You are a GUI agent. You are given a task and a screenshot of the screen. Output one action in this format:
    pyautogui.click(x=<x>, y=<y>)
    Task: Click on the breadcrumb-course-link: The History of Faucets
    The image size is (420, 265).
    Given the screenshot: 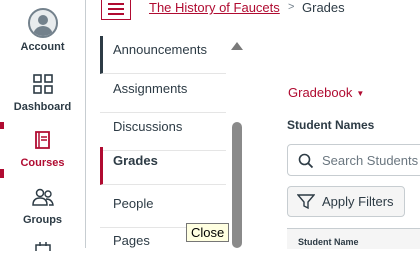 What is the action you would take?
    pyautogui.click(x=214, y=7)
    